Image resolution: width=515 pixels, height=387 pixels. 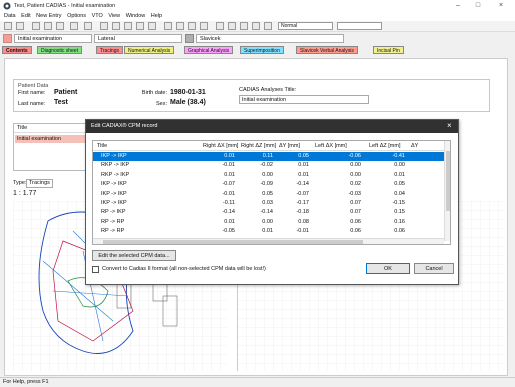 I want to click on minimize-button: –, so click(x=458, y=6).